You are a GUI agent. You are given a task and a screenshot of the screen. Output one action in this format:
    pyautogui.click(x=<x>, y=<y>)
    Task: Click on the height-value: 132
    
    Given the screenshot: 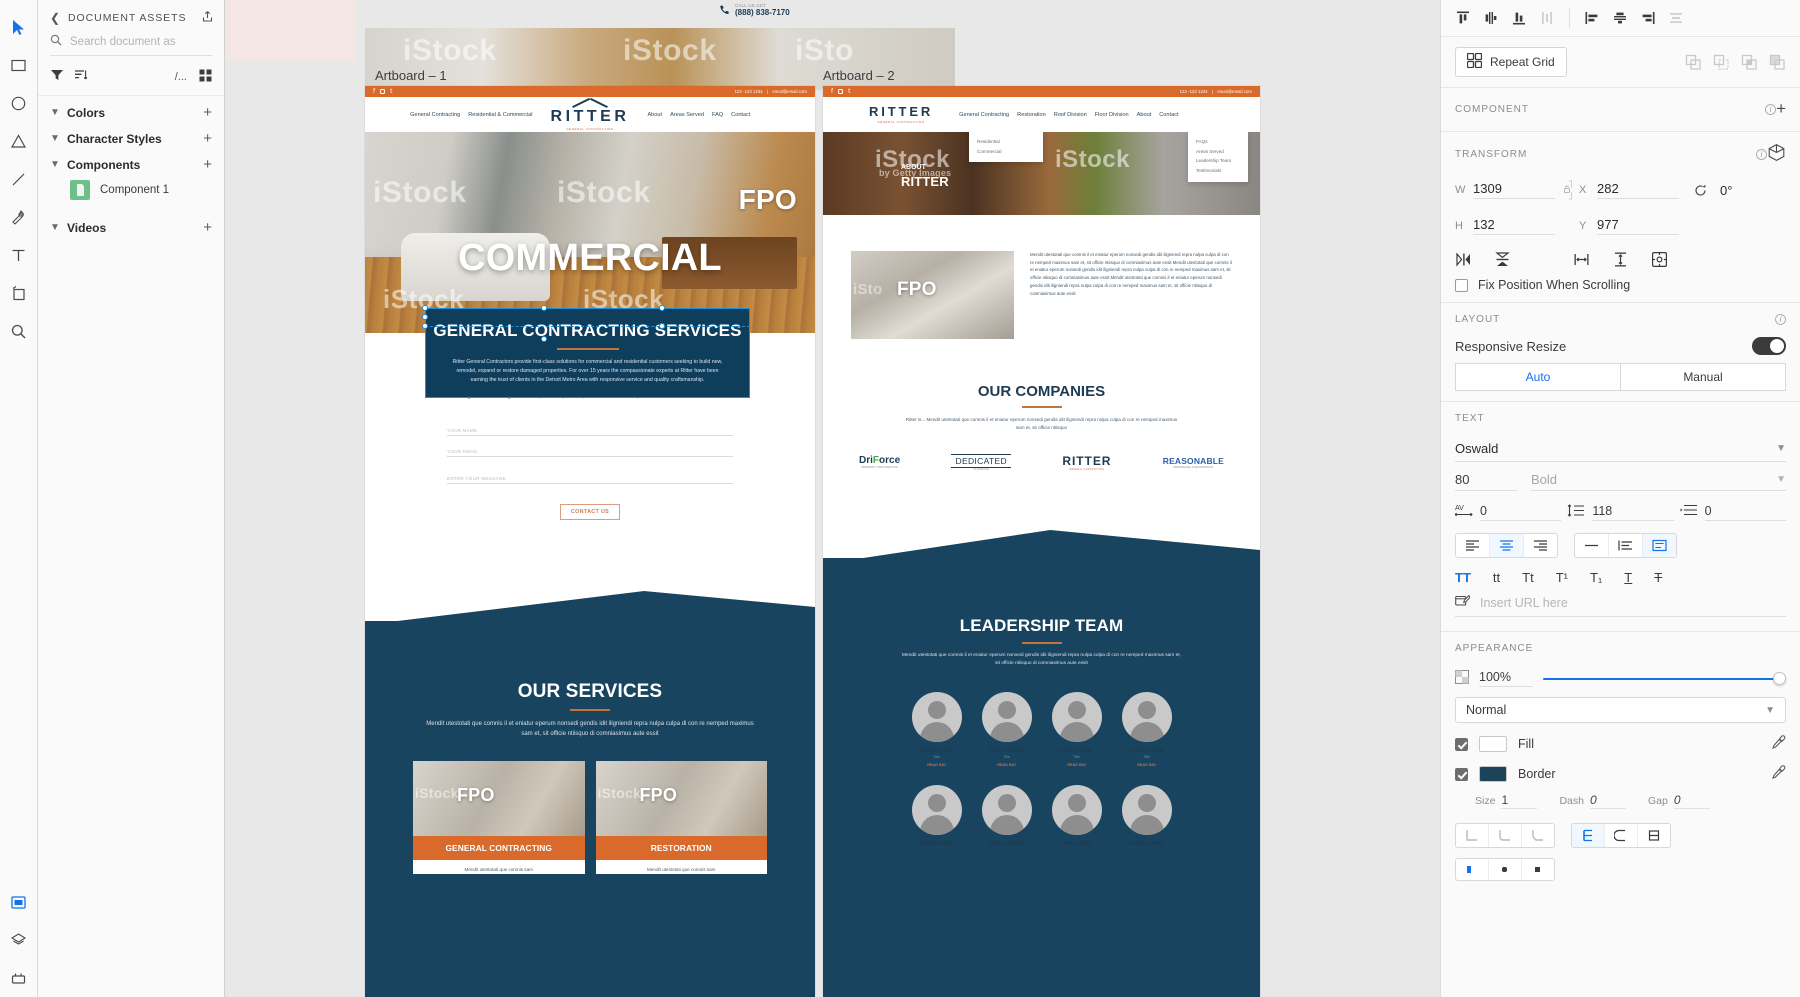 What is the action you would take?
    pyautogui.click(x=1514, y=226)
    